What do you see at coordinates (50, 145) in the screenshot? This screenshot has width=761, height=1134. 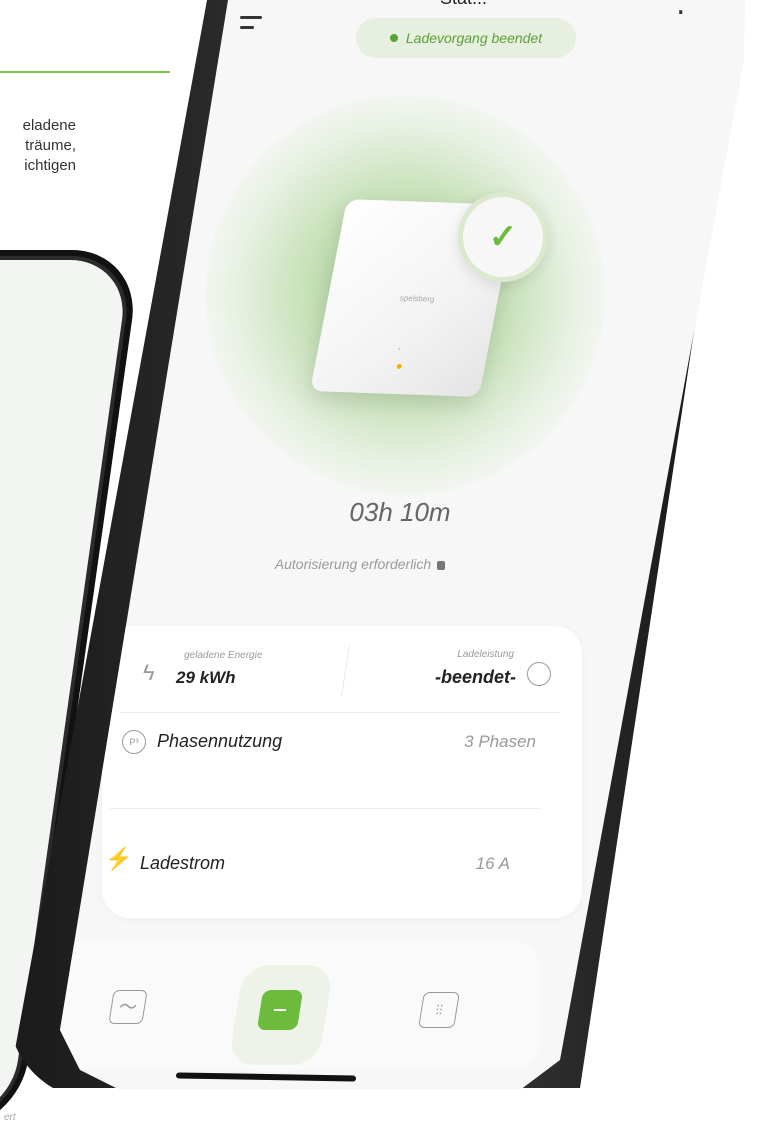 I see `marketing-text-line: träume,` at bounding box center [50, 145].